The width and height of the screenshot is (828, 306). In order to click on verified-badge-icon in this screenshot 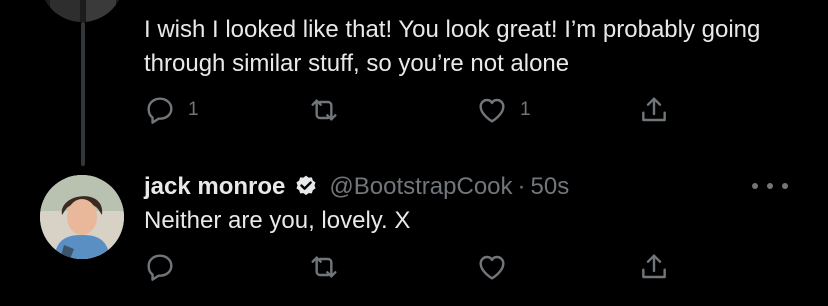, I will do `click(306, 185)`.